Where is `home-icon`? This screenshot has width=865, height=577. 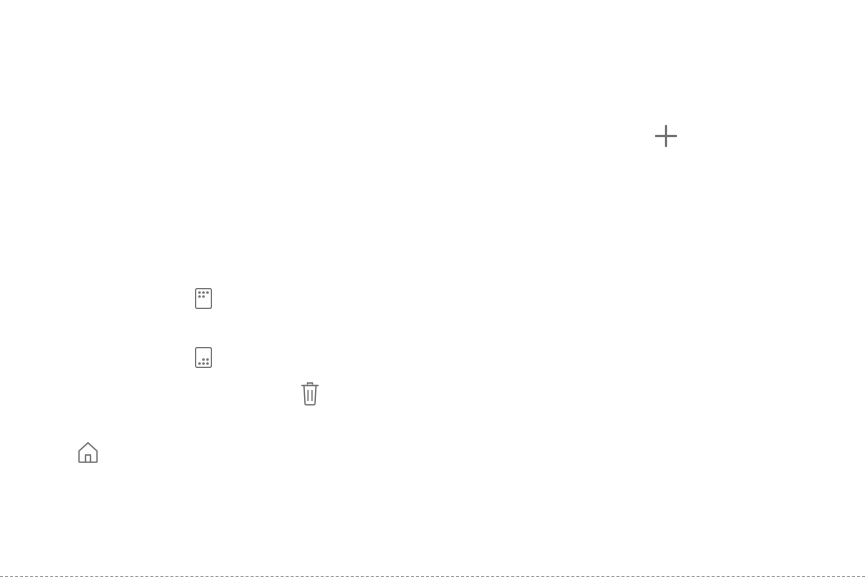 home-icon is located at coordinates (88, 452).